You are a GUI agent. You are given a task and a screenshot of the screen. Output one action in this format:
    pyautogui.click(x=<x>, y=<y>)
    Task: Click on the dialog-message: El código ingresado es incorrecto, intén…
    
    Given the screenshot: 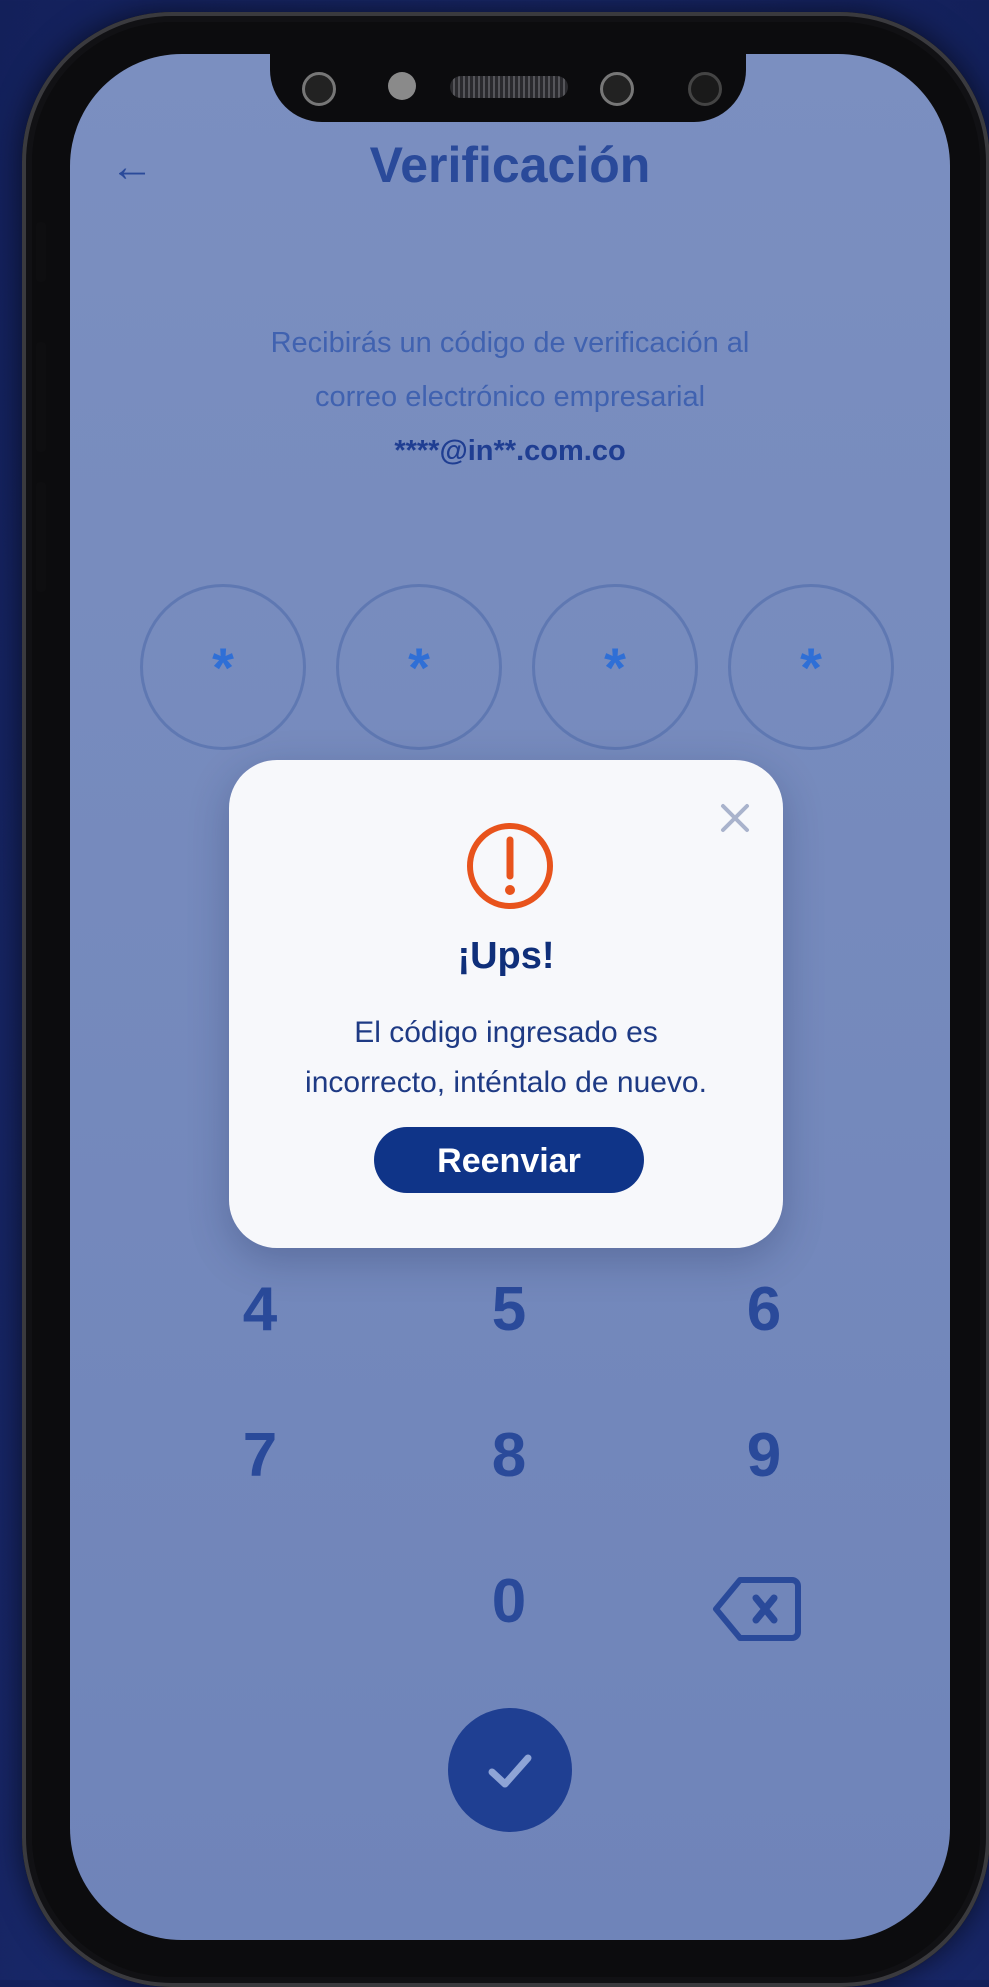 What is the action you would take?
    pyautogui.click(x=506, y=1058)
    